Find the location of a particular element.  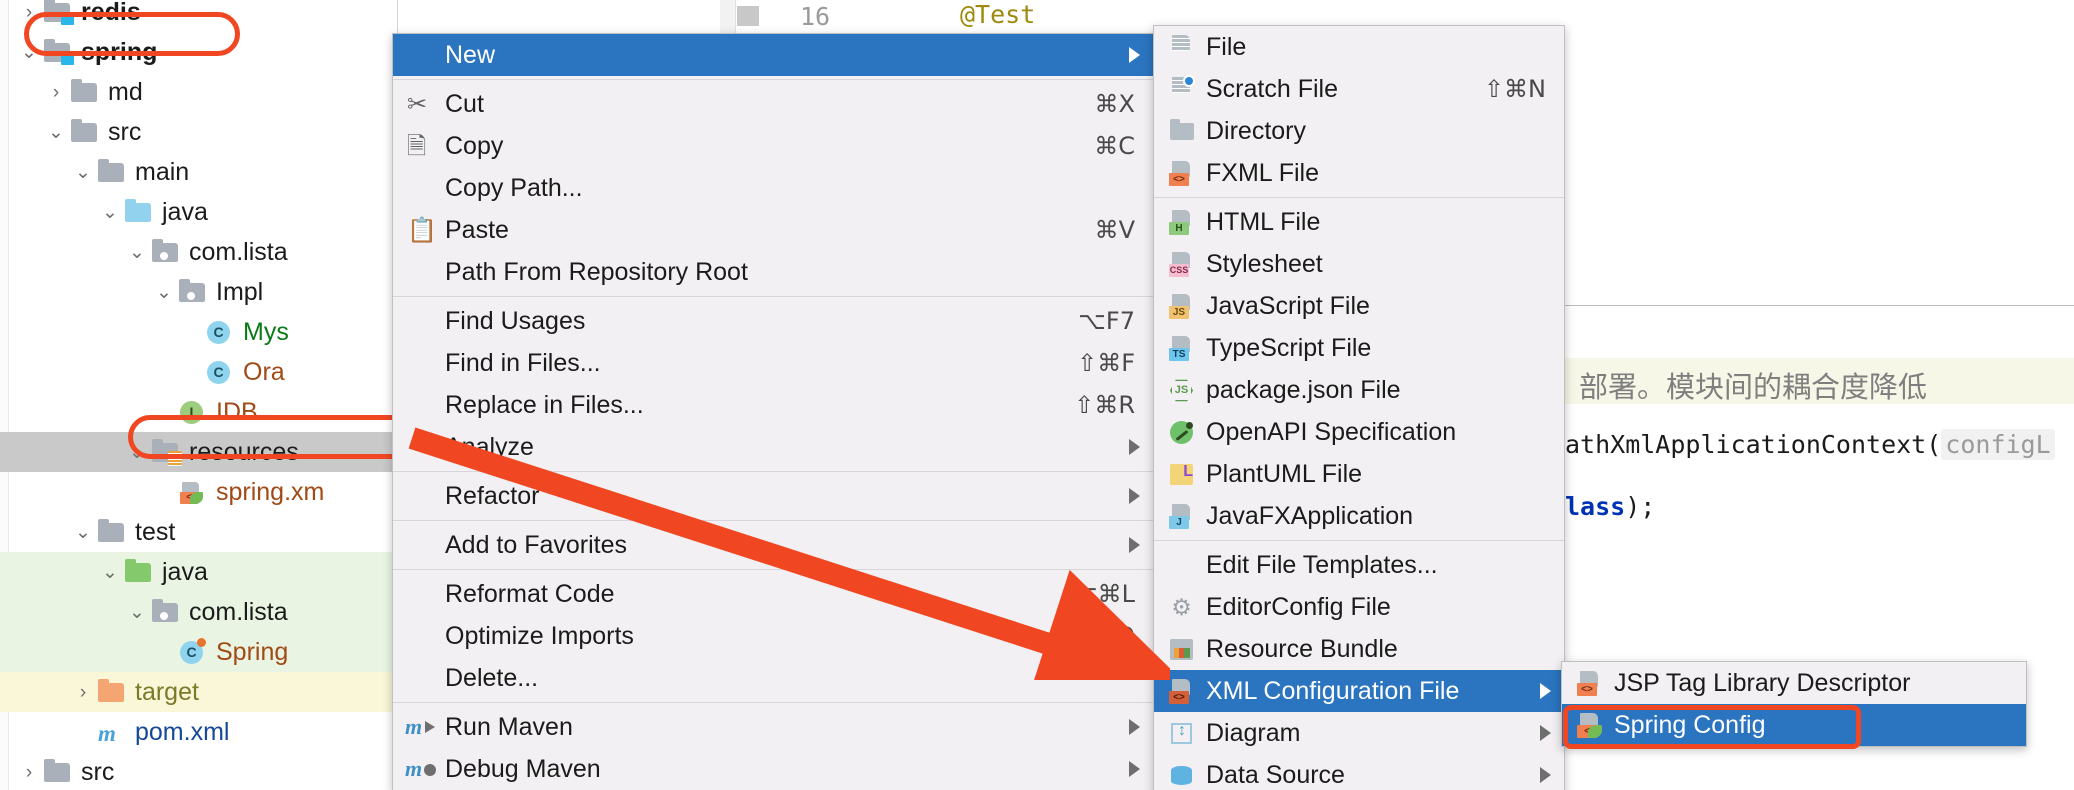

tree-row: C Ora is located at coordinates (199, 372).